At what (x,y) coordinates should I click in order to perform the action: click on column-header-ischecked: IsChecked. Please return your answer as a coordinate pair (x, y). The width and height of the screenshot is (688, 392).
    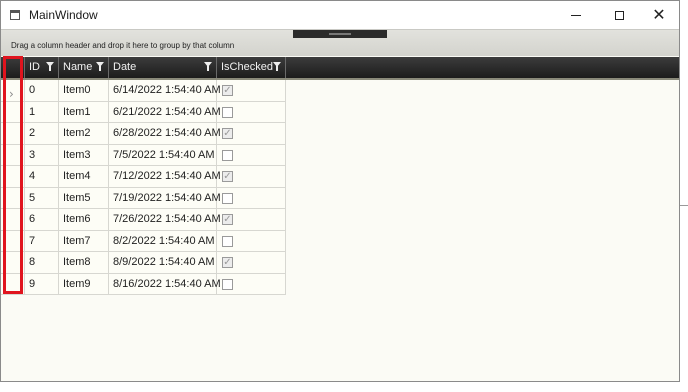
    Looking at the image, I should click on (251, 67).